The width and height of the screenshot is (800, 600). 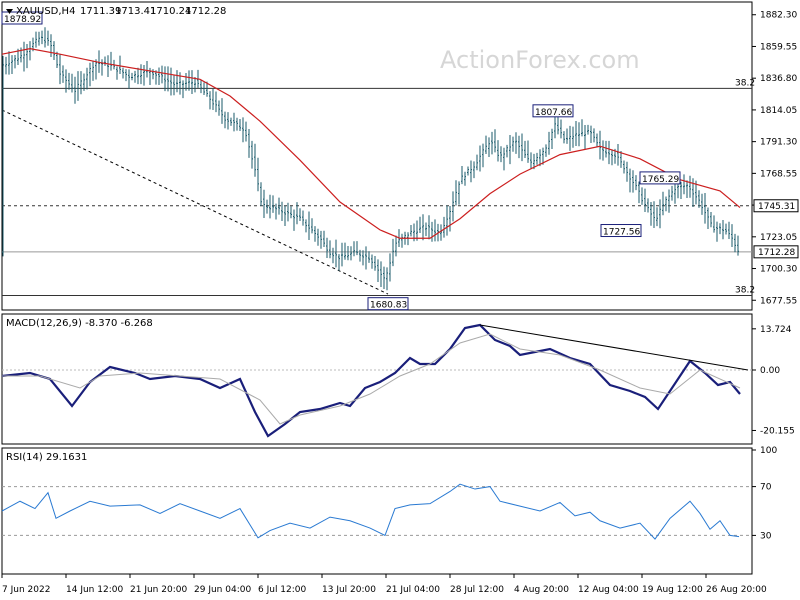 What do you see at coordinates (46, 457) in the screenshot?
I see `rsi-header: RSI(14) 29.1631` at bounding box center [46, 457].